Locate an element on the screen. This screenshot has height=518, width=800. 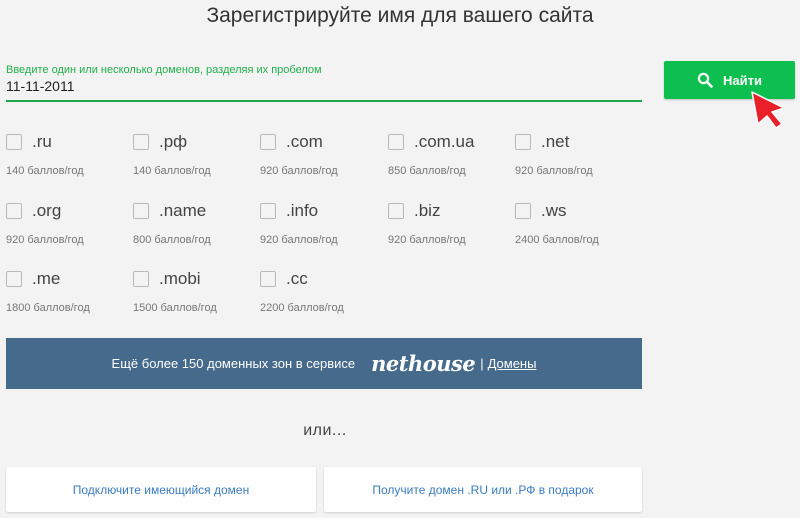
domain-zone-item: .ws 2400 баллов/год is located at coordinates (575, 227).